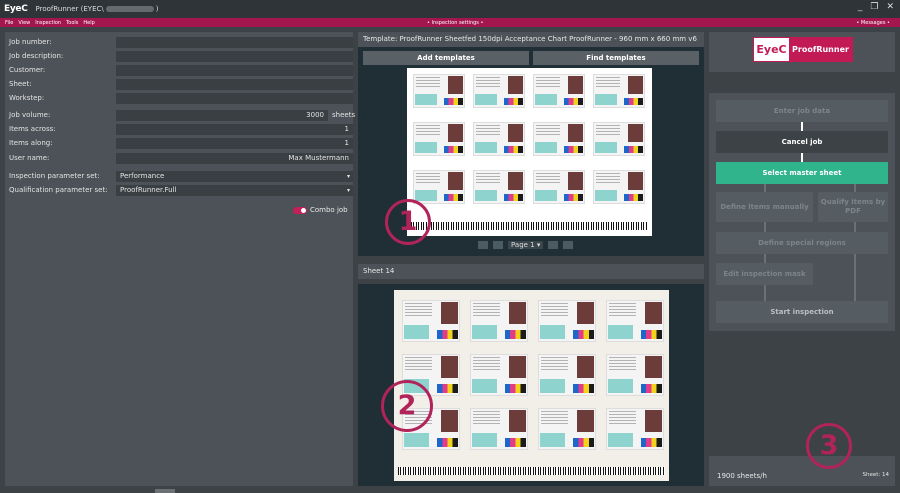 This screenshot has height=493, width=900. I want to click on job-volume-label: Job volume:, so click(30, 115).